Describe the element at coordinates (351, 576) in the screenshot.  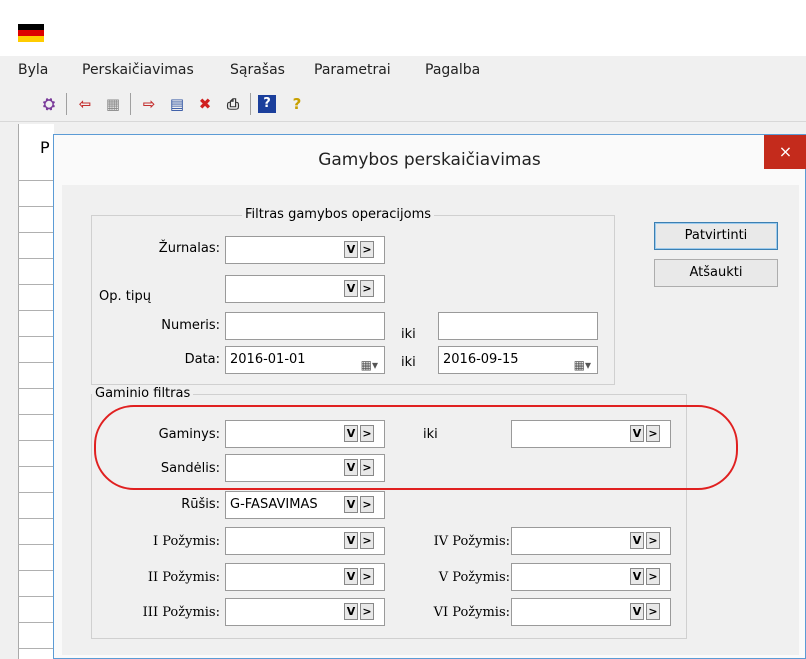
I see `attr2-dropdown-button: V` at that location.